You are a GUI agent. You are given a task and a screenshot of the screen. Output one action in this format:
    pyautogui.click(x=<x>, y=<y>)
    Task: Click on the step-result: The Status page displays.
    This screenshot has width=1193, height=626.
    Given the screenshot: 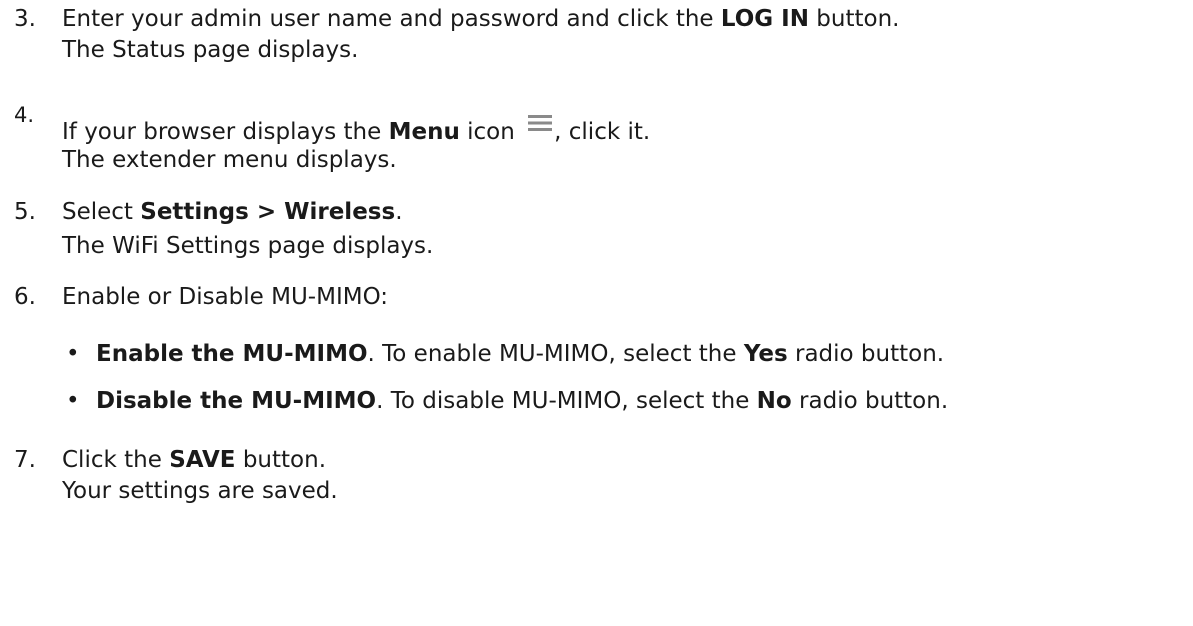 What is the action you would take?
    pyautogui.click(x=210, y=50)
    